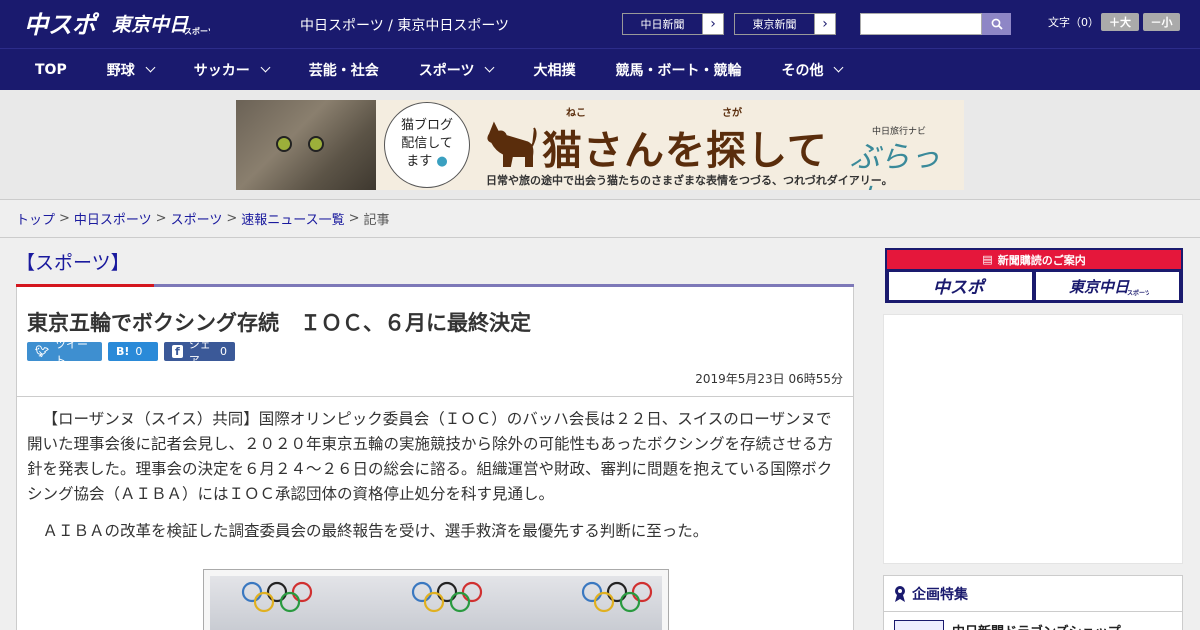 The image size is (1200, 630). Describe the element at coordinates (177, 351) in the screenshot. I see `facebook-icon: f` at that location.